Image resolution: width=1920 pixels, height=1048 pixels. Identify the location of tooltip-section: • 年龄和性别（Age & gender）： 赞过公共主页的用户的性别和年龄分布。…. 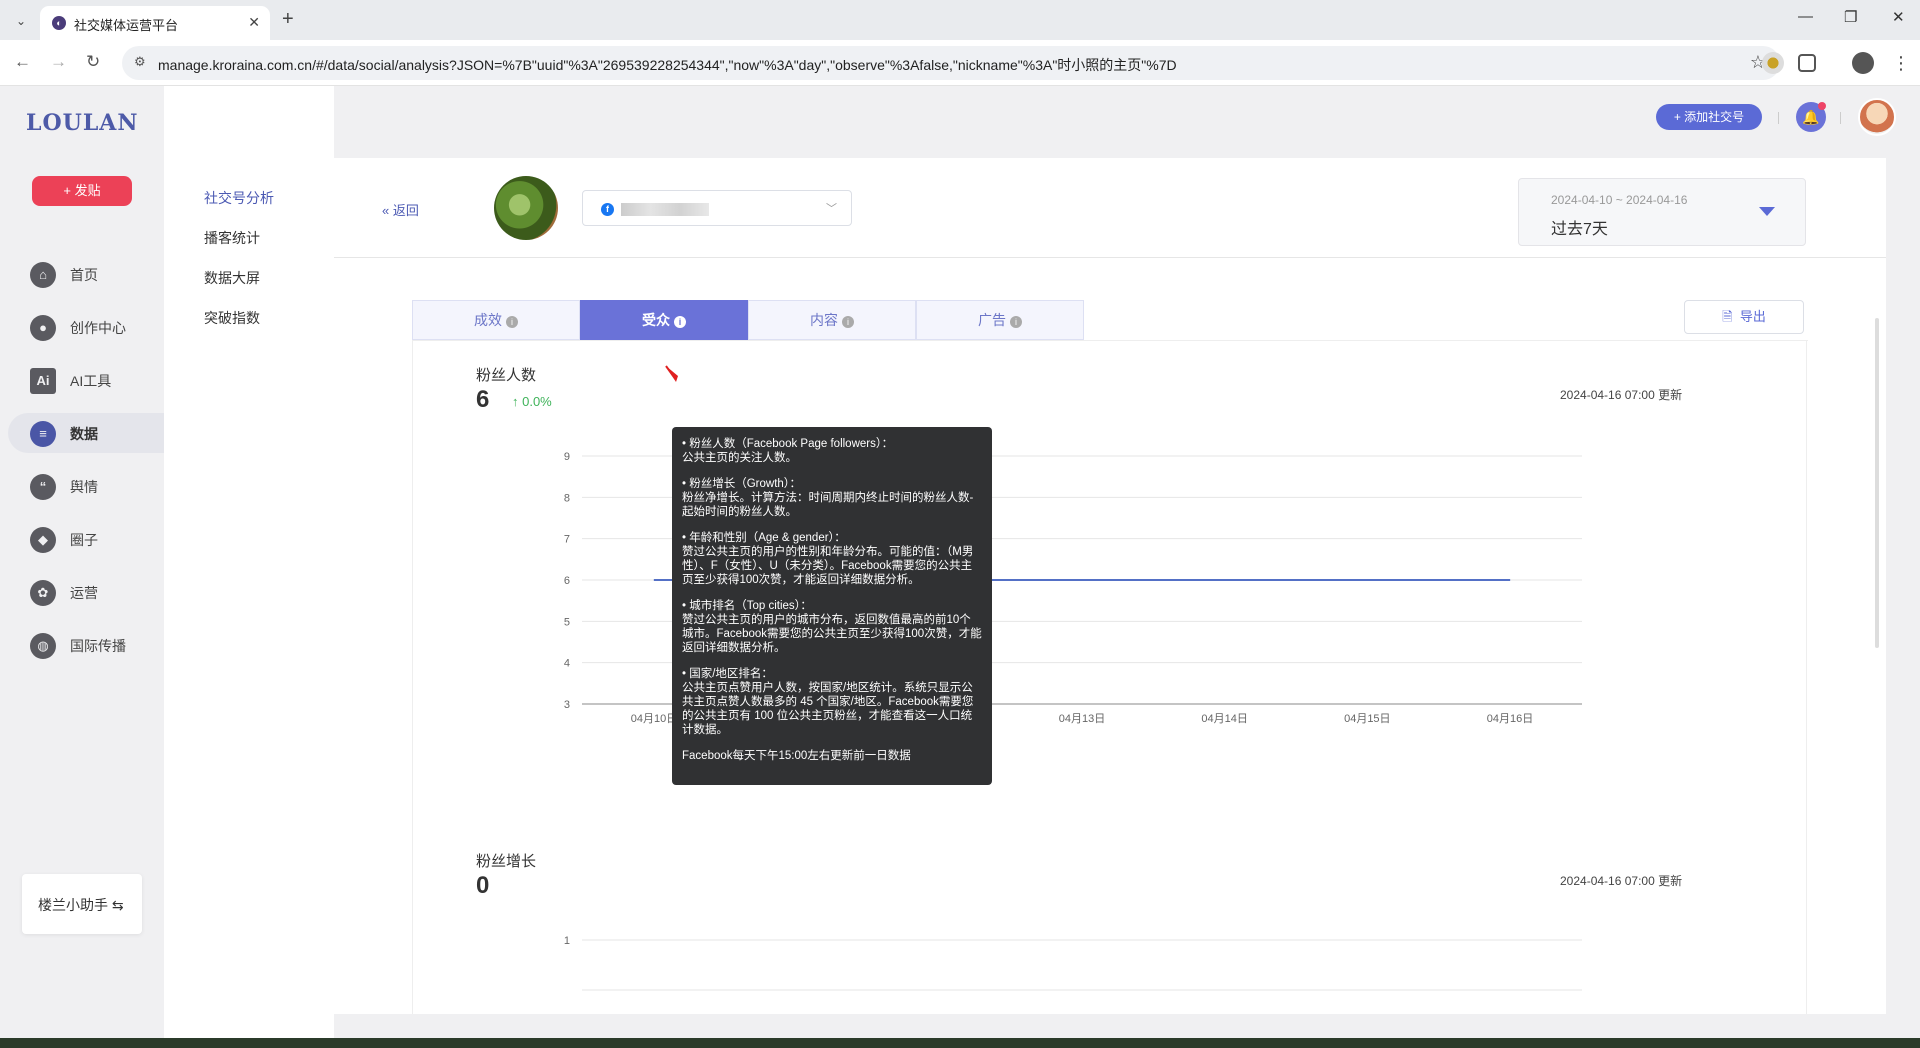
(832, 559).